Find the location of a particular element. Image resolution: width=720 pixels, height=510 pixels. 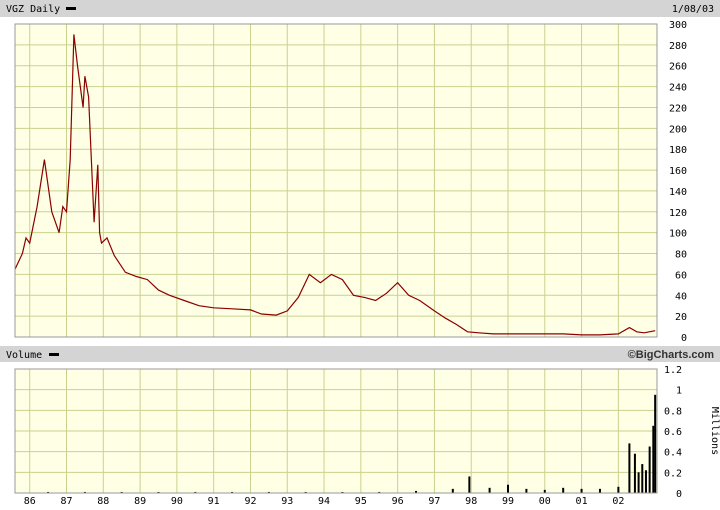

x-tick-label: 98 is located at coordinates (471, 501).